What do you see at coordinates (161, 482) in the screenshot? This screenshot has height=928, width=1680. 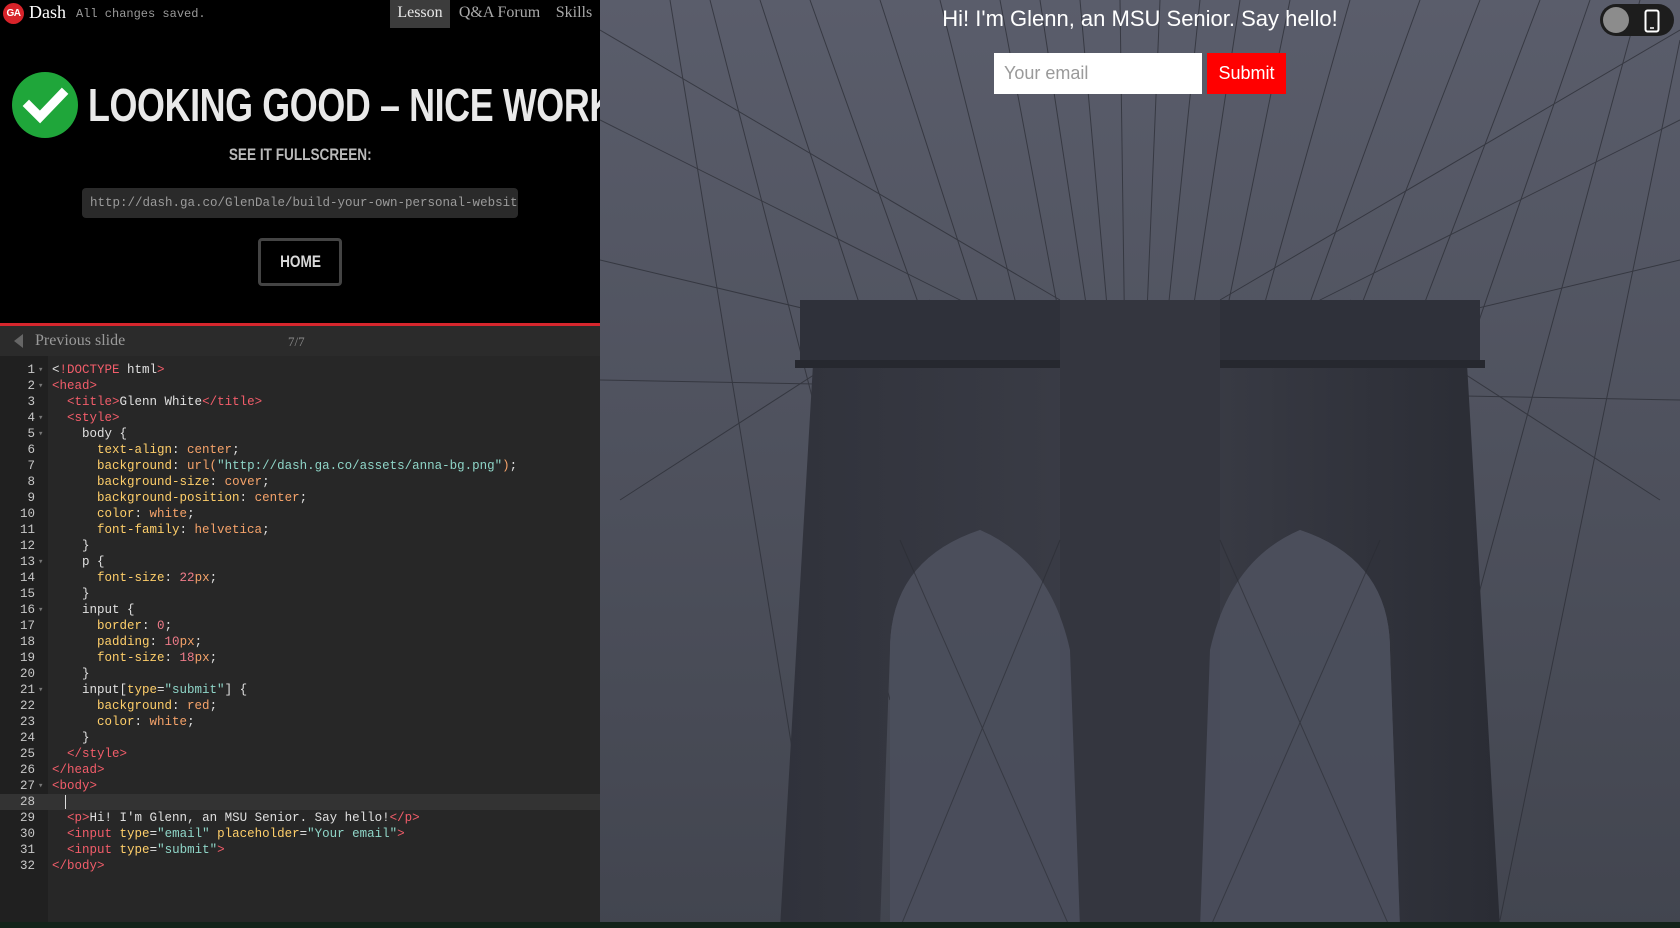 I see `code-text: background-size: cover;` at bounding box center [161, 482].